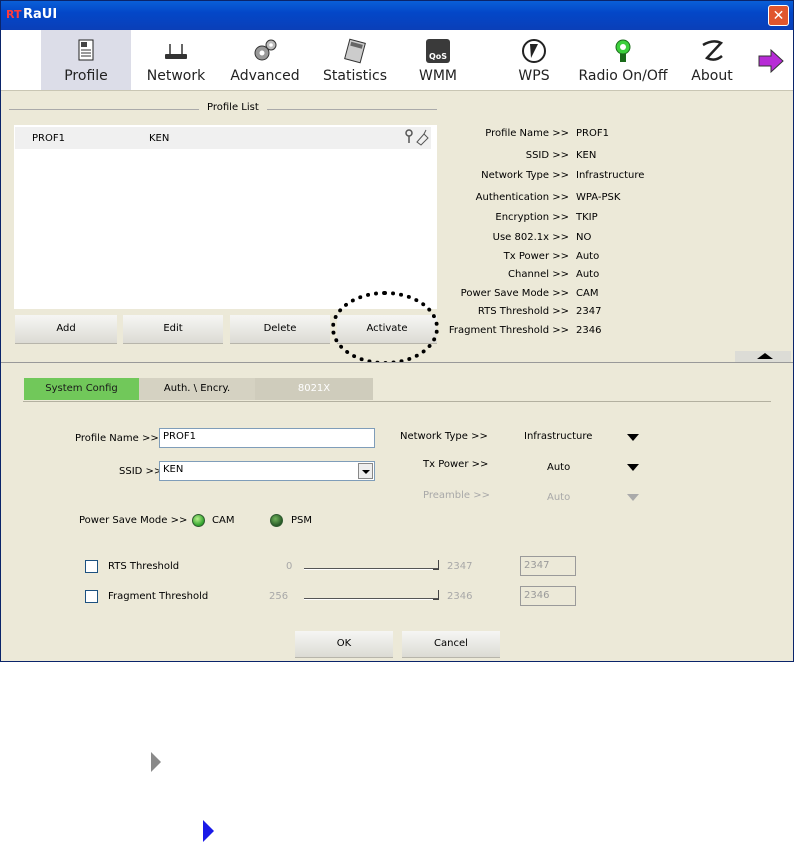 This screenshot has height=845, width=794. I want to click on ssid-combobox: KEN, so click(267, 471).